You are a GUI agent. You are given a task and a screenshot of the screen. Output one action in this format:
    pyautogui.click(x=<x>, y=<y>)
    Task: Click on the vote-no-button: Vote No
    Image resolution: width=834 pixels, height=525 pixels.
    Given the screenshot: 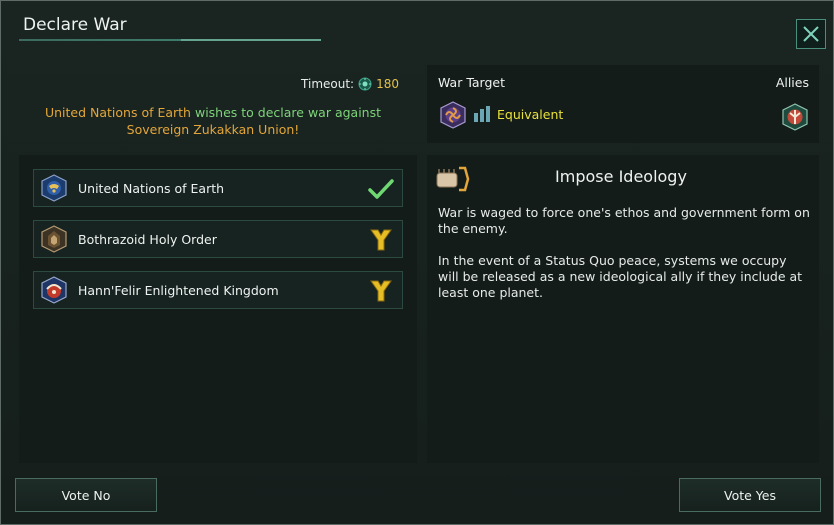 What is the action you would take?
    pyautogui.click(x=86, y=495)
    